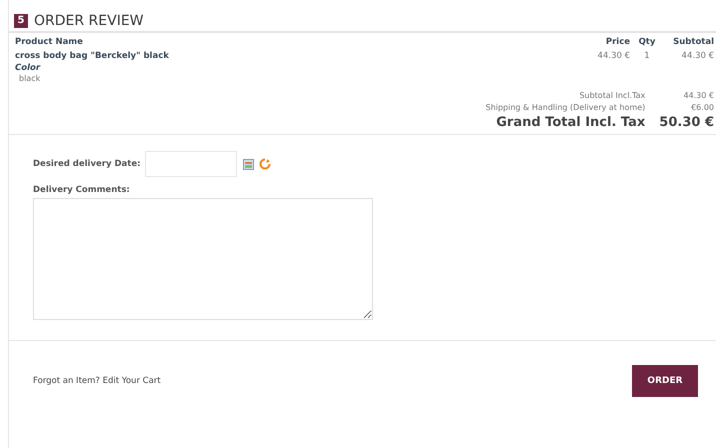 The image size is (716, 448). What do you see at coordinates (248, 164) in the screenshot?
I see `calendar-icon` at bounding box center [248, 164].